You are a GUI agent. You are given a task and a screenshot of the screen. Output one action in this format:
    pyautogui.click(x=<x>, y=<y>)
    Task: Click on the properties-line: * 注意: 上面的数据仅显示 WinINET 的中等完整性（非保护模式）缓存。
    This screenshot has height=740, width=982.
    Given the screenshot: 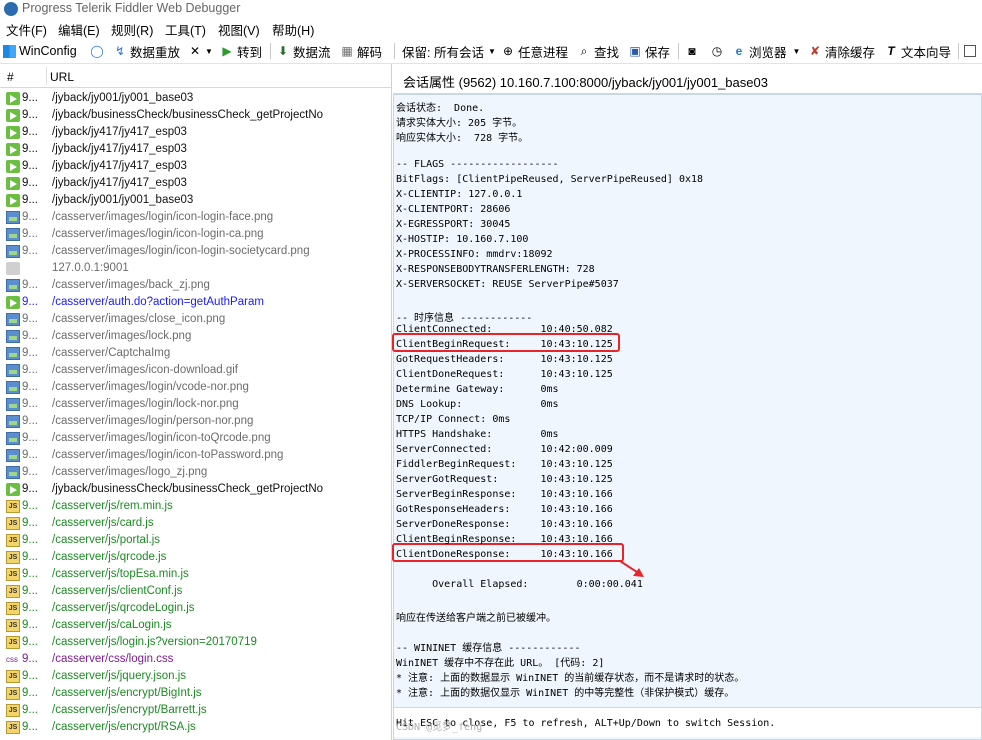 What is the action you would take?
    pyautogui.click(x=565, y=693)
    